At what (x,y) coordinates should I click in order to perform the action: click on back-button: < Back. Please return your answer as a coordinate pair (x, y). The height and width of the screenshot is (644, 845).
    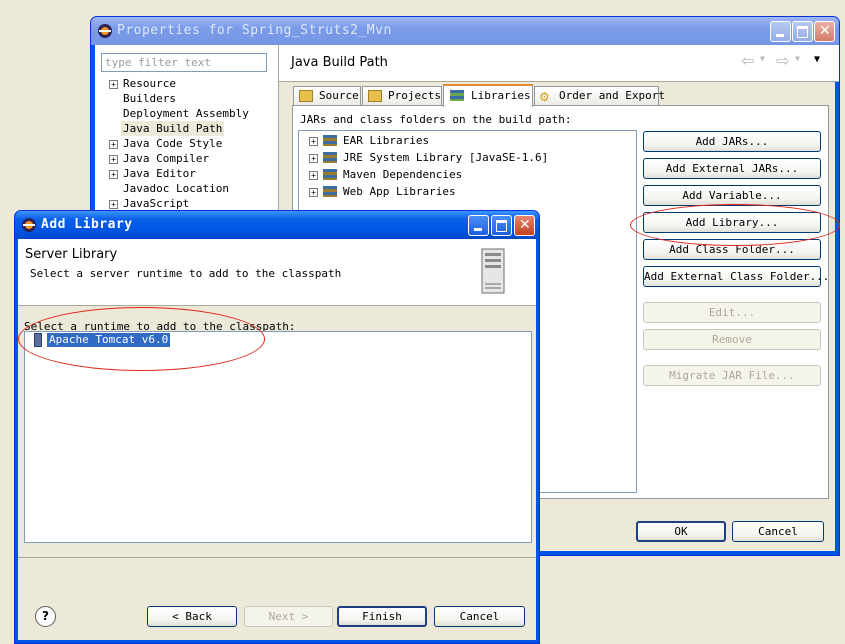
    Looking at the image, I should click on (192, 616).